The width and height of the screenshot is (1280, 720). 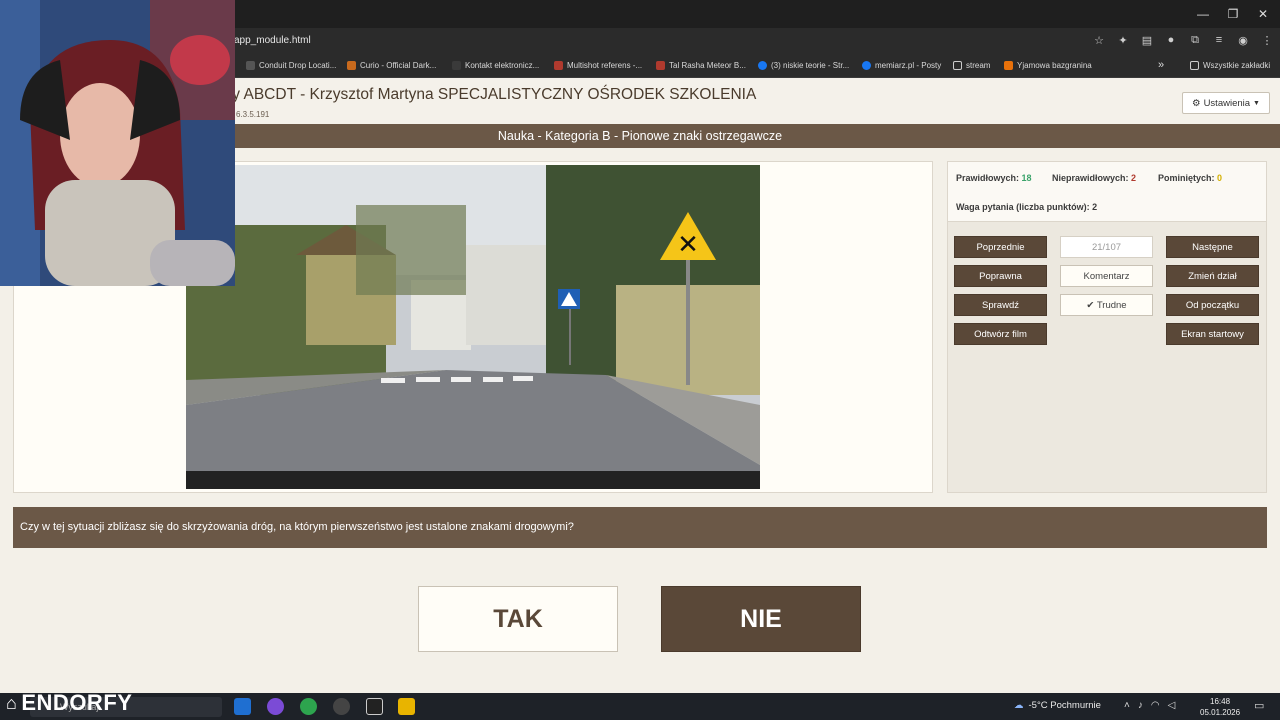 What do you see at coordinates (994, 178) in the screenshot?
I see `correct-count: Prawidłowych: 18` at bounding box center [994, 178].